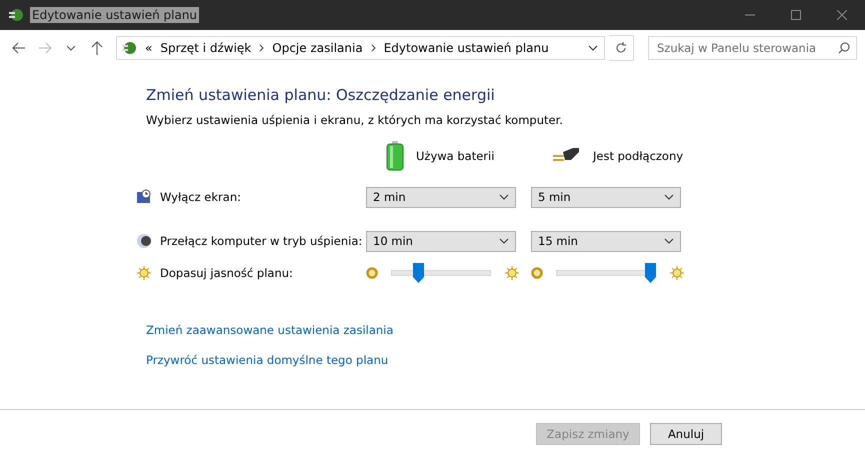  What do you see at coordinates (148, 48) in the screenshot?
I see `overflow-crumb: «` at bounding box center [148, 48].